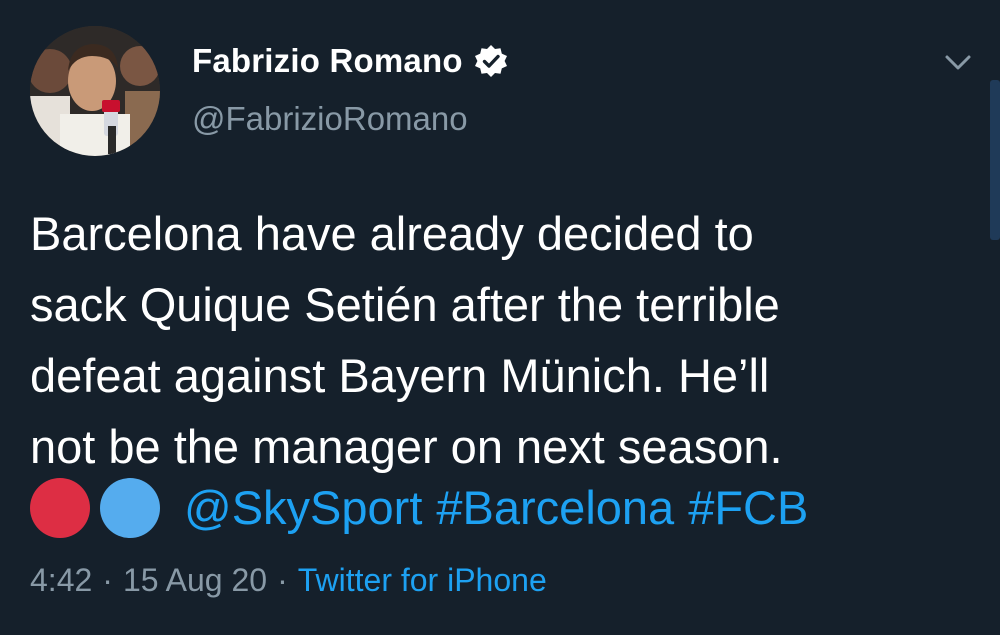 The width and height of the screenshot is (1000, 635). I want to click on hashtag-link: #Barcelona, so click(555, 507).